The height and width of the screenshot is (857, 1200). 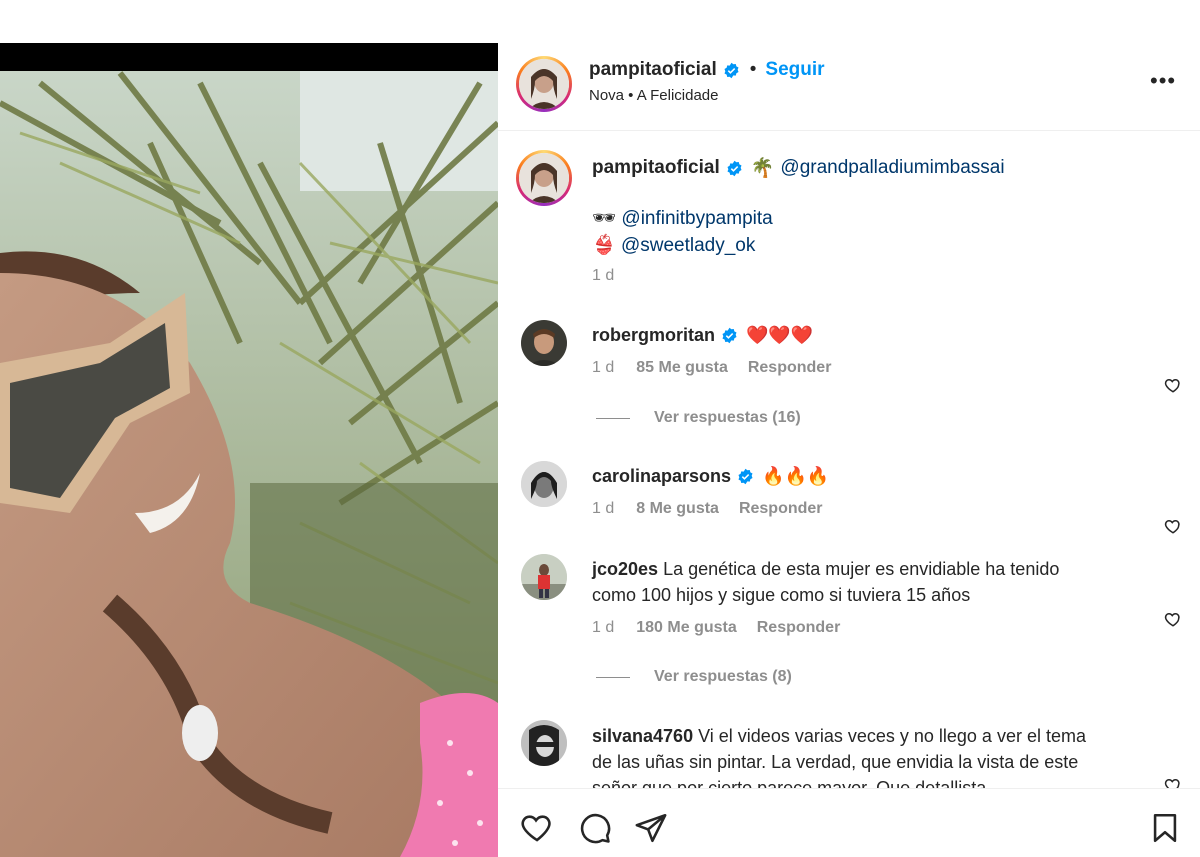 What do you see at coordinates (651, 828) in the screenshot?
I see `share-icon` at bounding box center [651, 828].